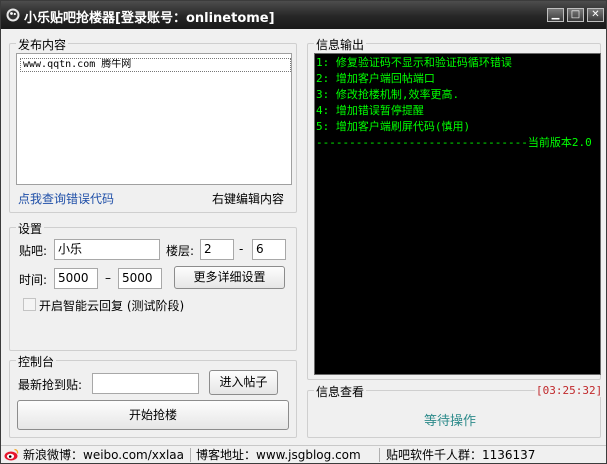  Describe the element at coordinates (155, 65) in the screenshot. I see `publish-content-text: www.qqtn.com 腾牛网` at that location.